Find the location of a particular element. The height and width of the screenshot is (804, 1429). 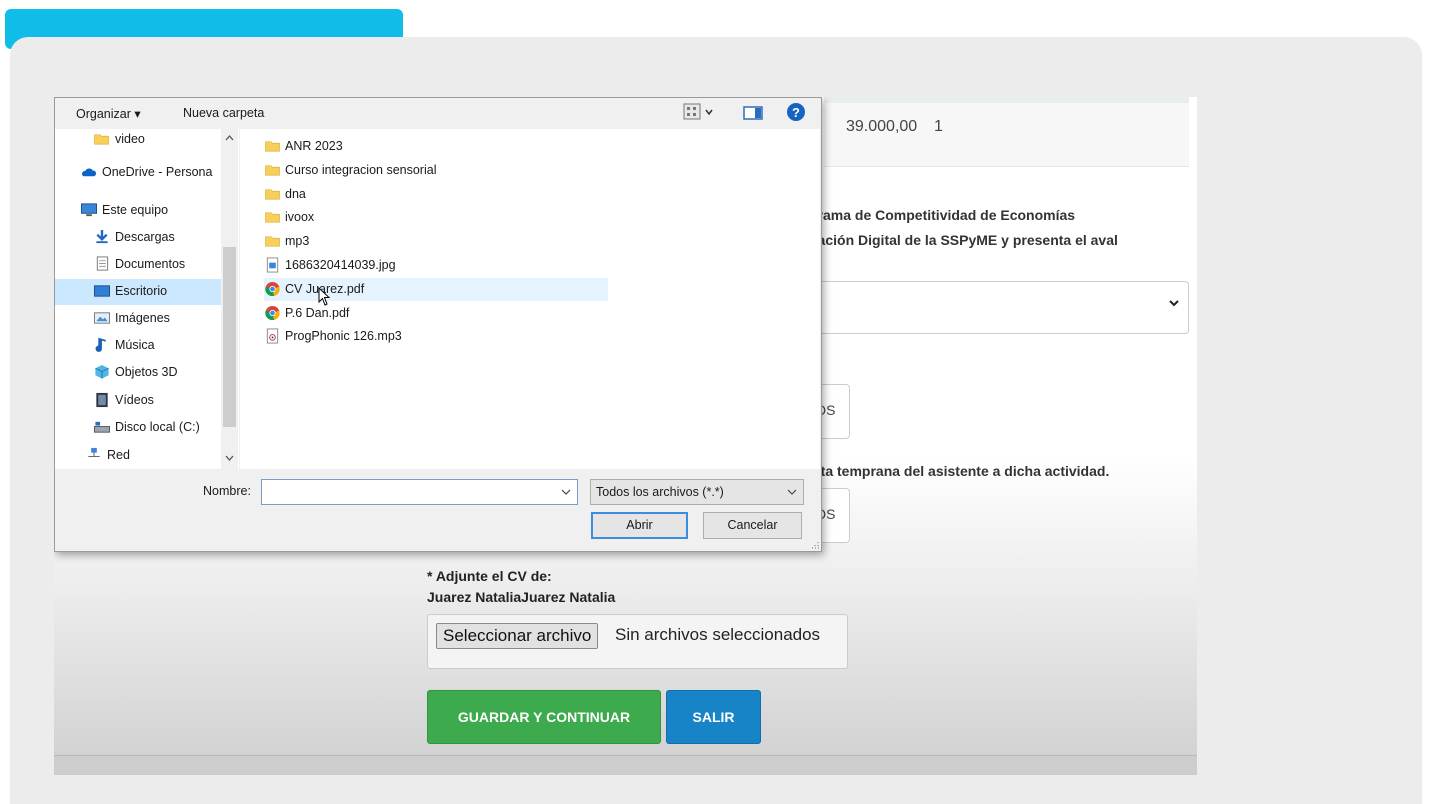

file-item: Curso integracion sensorial is located at coordinates (436, 170).